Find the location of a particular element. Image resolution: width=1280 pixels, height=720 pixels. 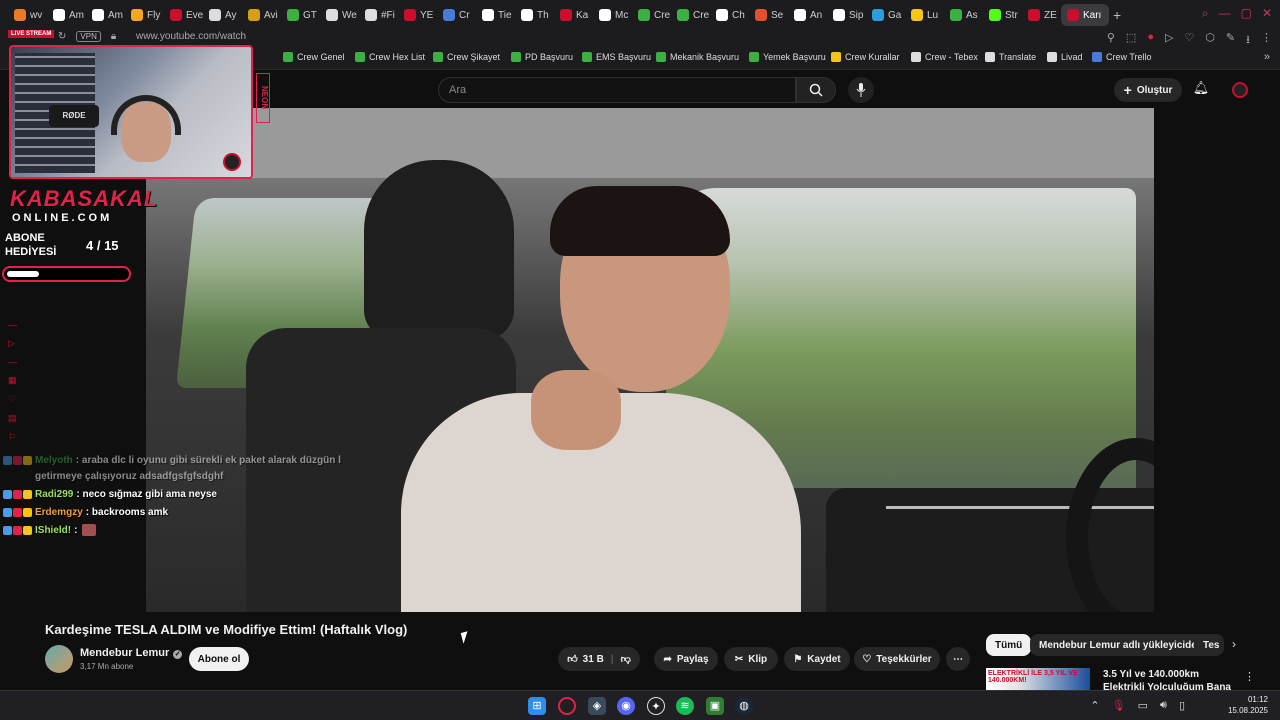

close-icon: ✕ is located at coordinates (1267, 13).